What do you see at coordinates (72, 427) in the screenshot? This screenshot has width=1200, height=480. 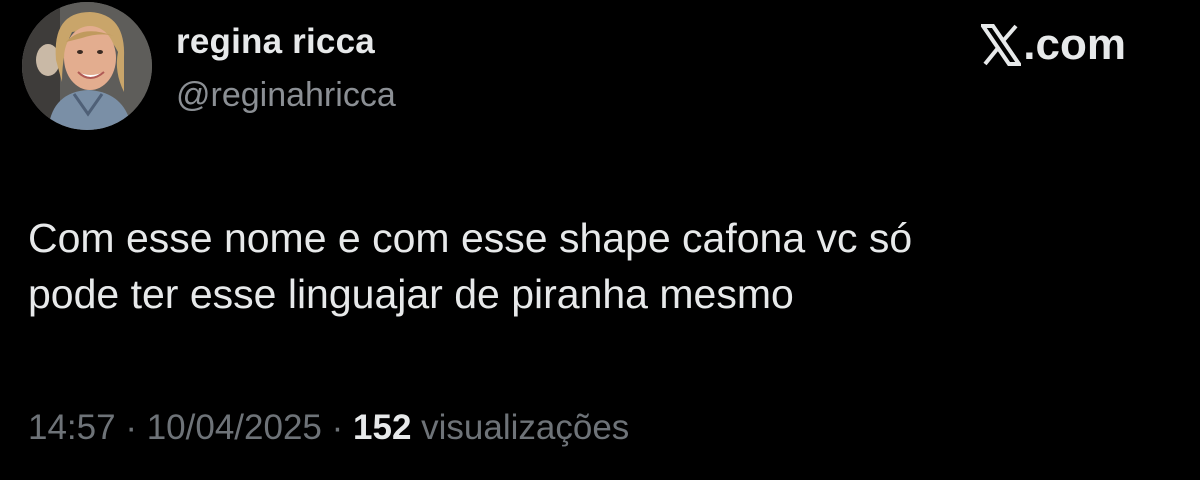 I see `tweet-time: 14:57` at bounding box center [72, 427].